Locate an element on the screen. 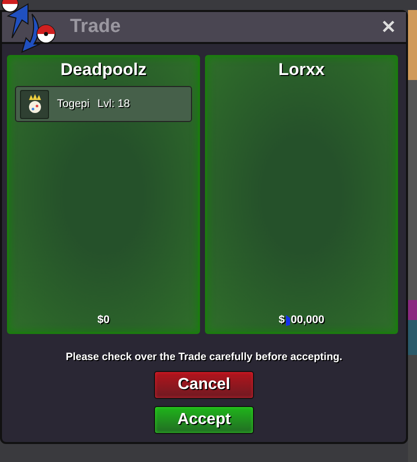 The image size is (417, 462). trade-item: Togepi Lvl: 18 is located at coordinates (103, 104).